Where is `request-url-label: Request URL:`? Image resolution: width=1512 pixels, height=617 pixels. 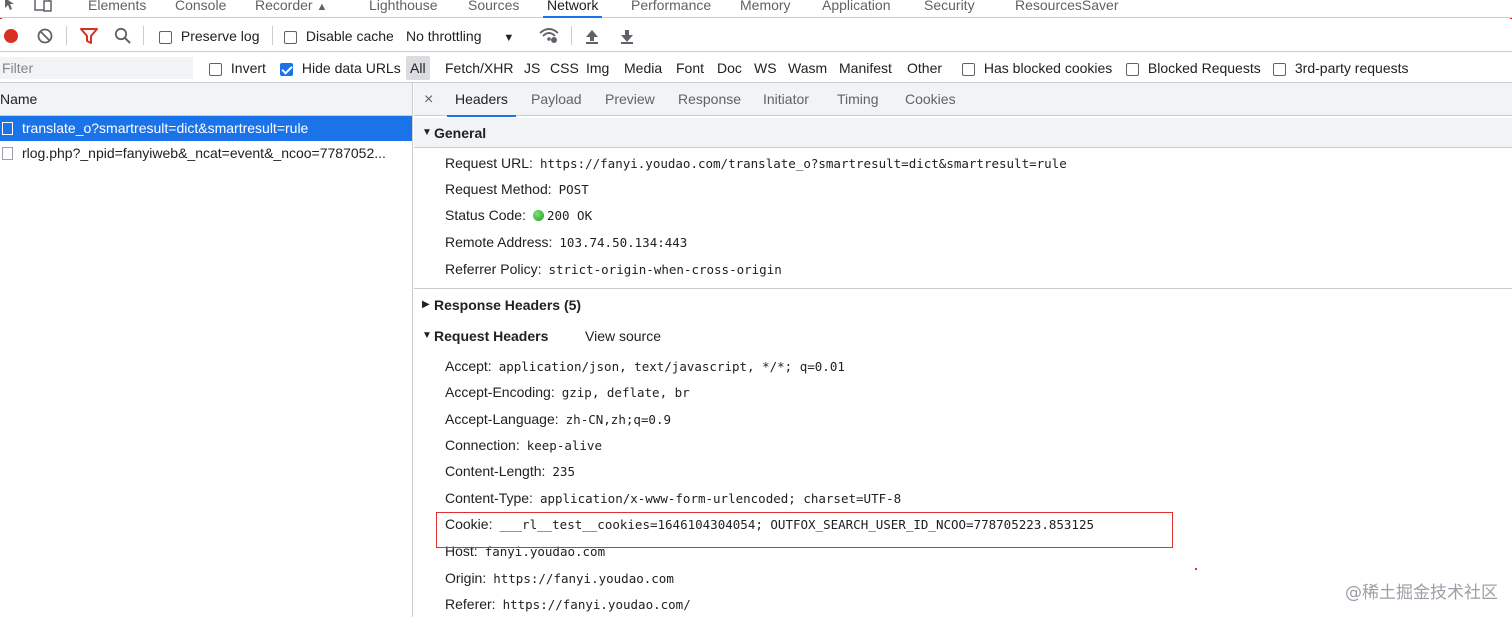 request-url-label: Request URL: is located at coordinates (489, 163).